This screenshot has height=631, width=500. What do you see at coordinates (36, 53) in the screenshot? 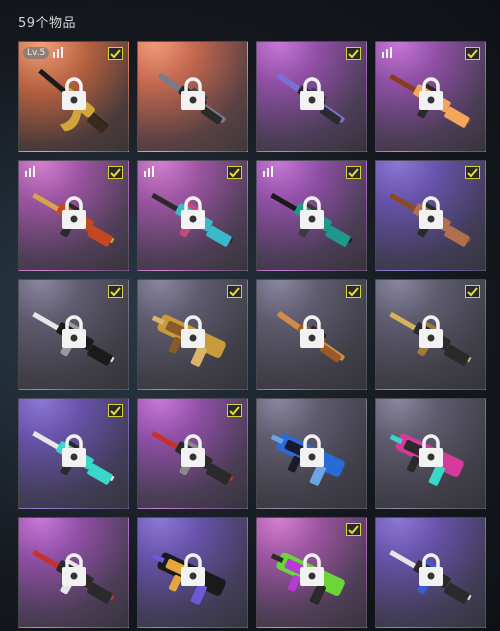
I see `level-badge: Lv.5` at bounding box center [36, 53].